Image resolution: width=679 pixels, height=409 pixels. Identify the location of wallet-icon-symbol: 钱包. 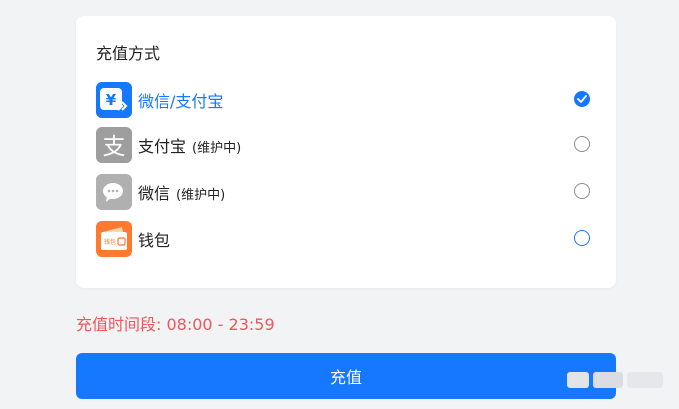
(110, 242).